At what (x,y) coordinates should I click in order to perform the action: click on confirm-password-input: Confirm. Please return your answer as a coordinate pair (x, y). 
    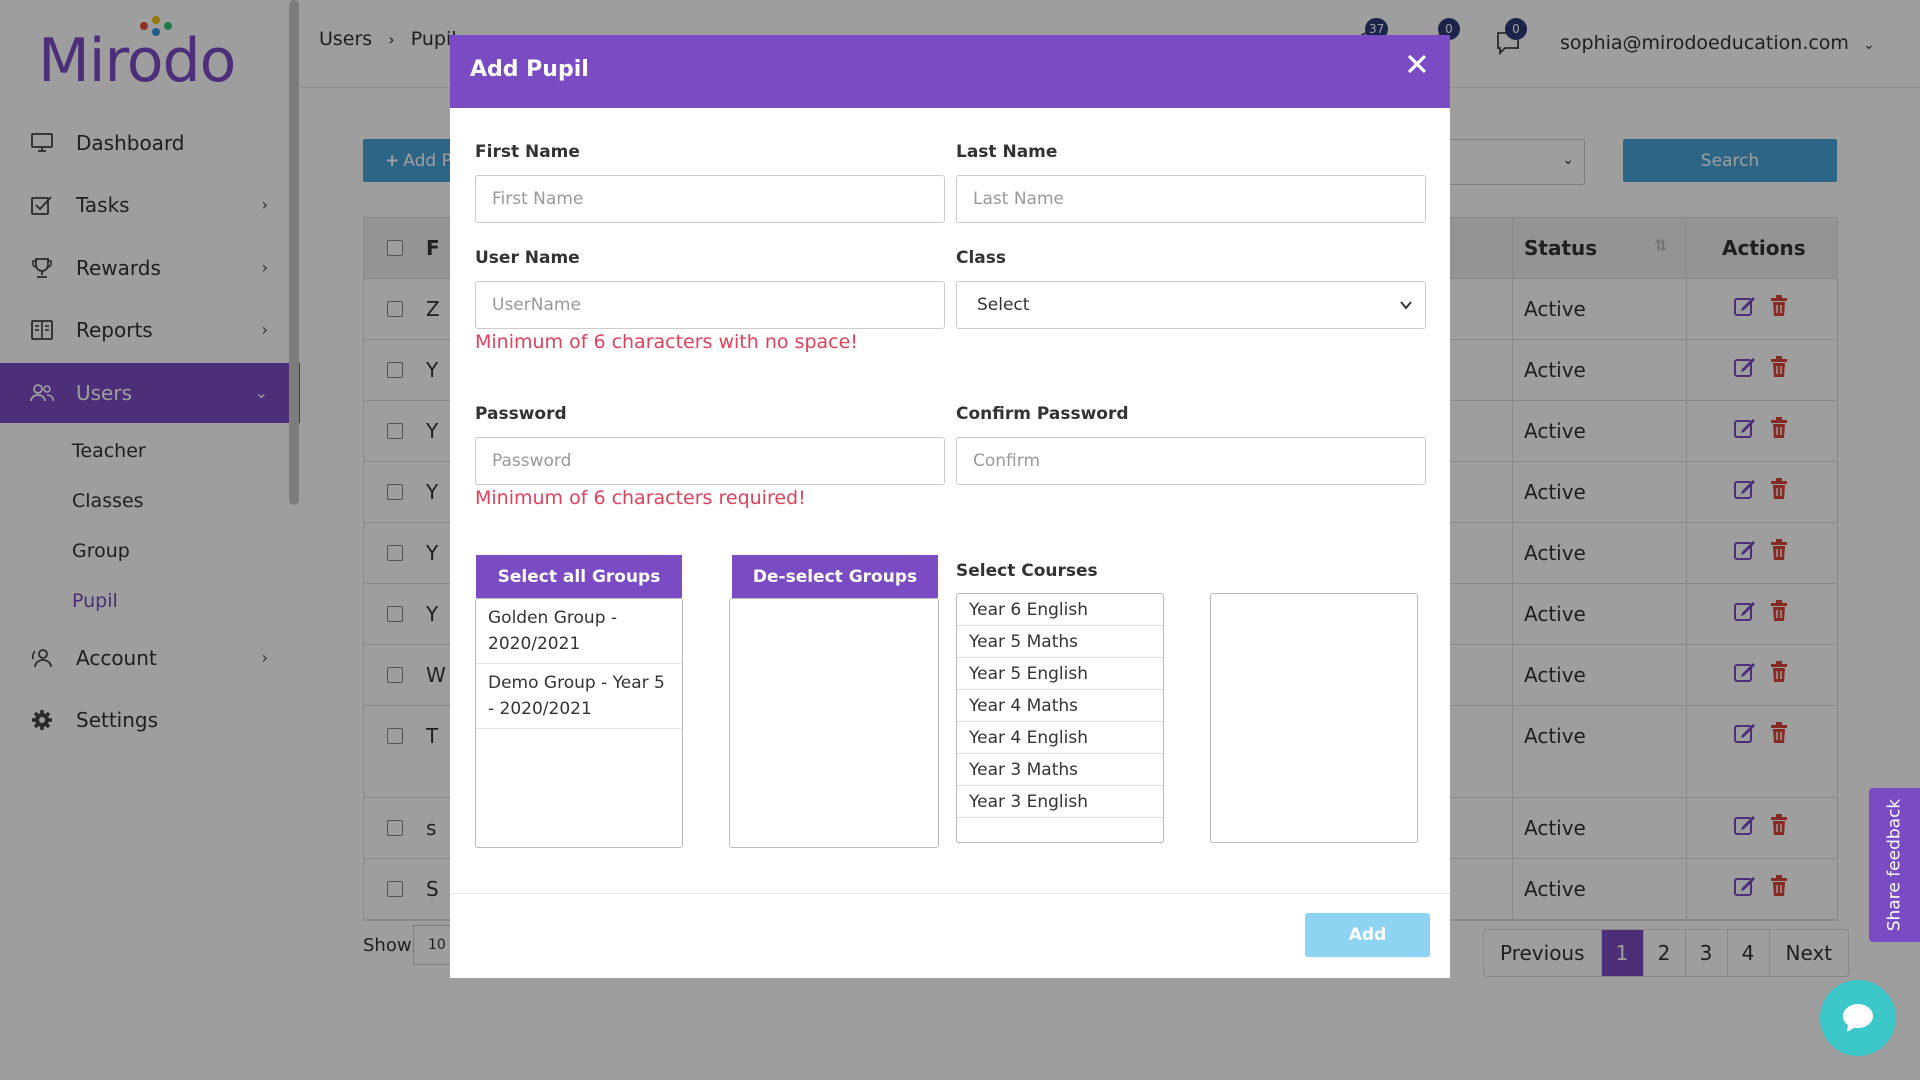
    Looking at the image, I should click on (1191, 461).